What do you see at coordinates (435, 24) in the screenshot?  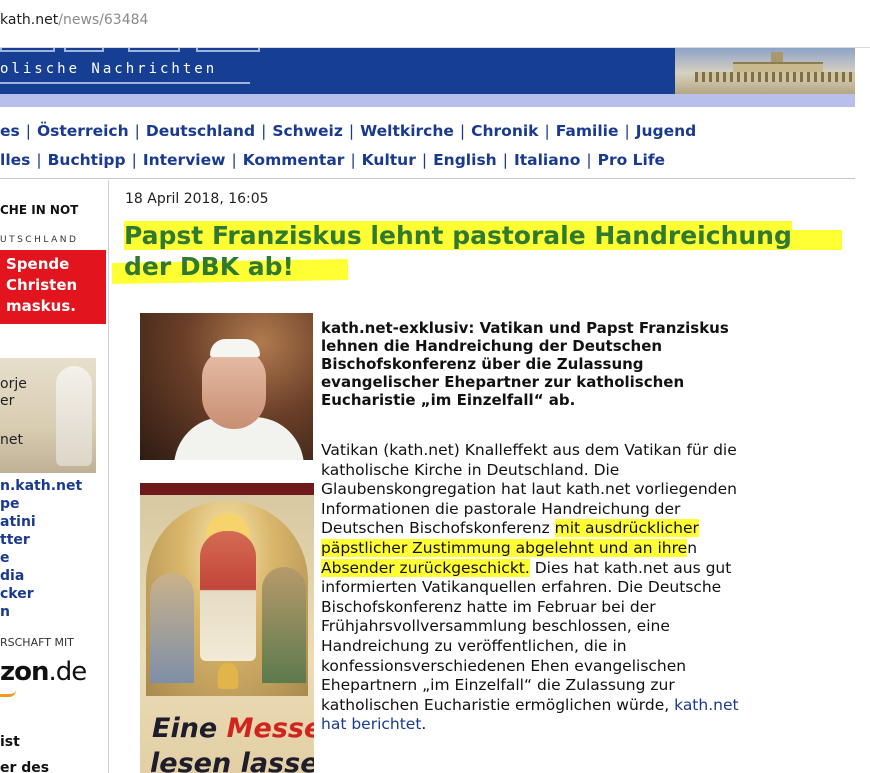 I see `address-bar: kath.net/news/63484` at bounding box center [435, 24].